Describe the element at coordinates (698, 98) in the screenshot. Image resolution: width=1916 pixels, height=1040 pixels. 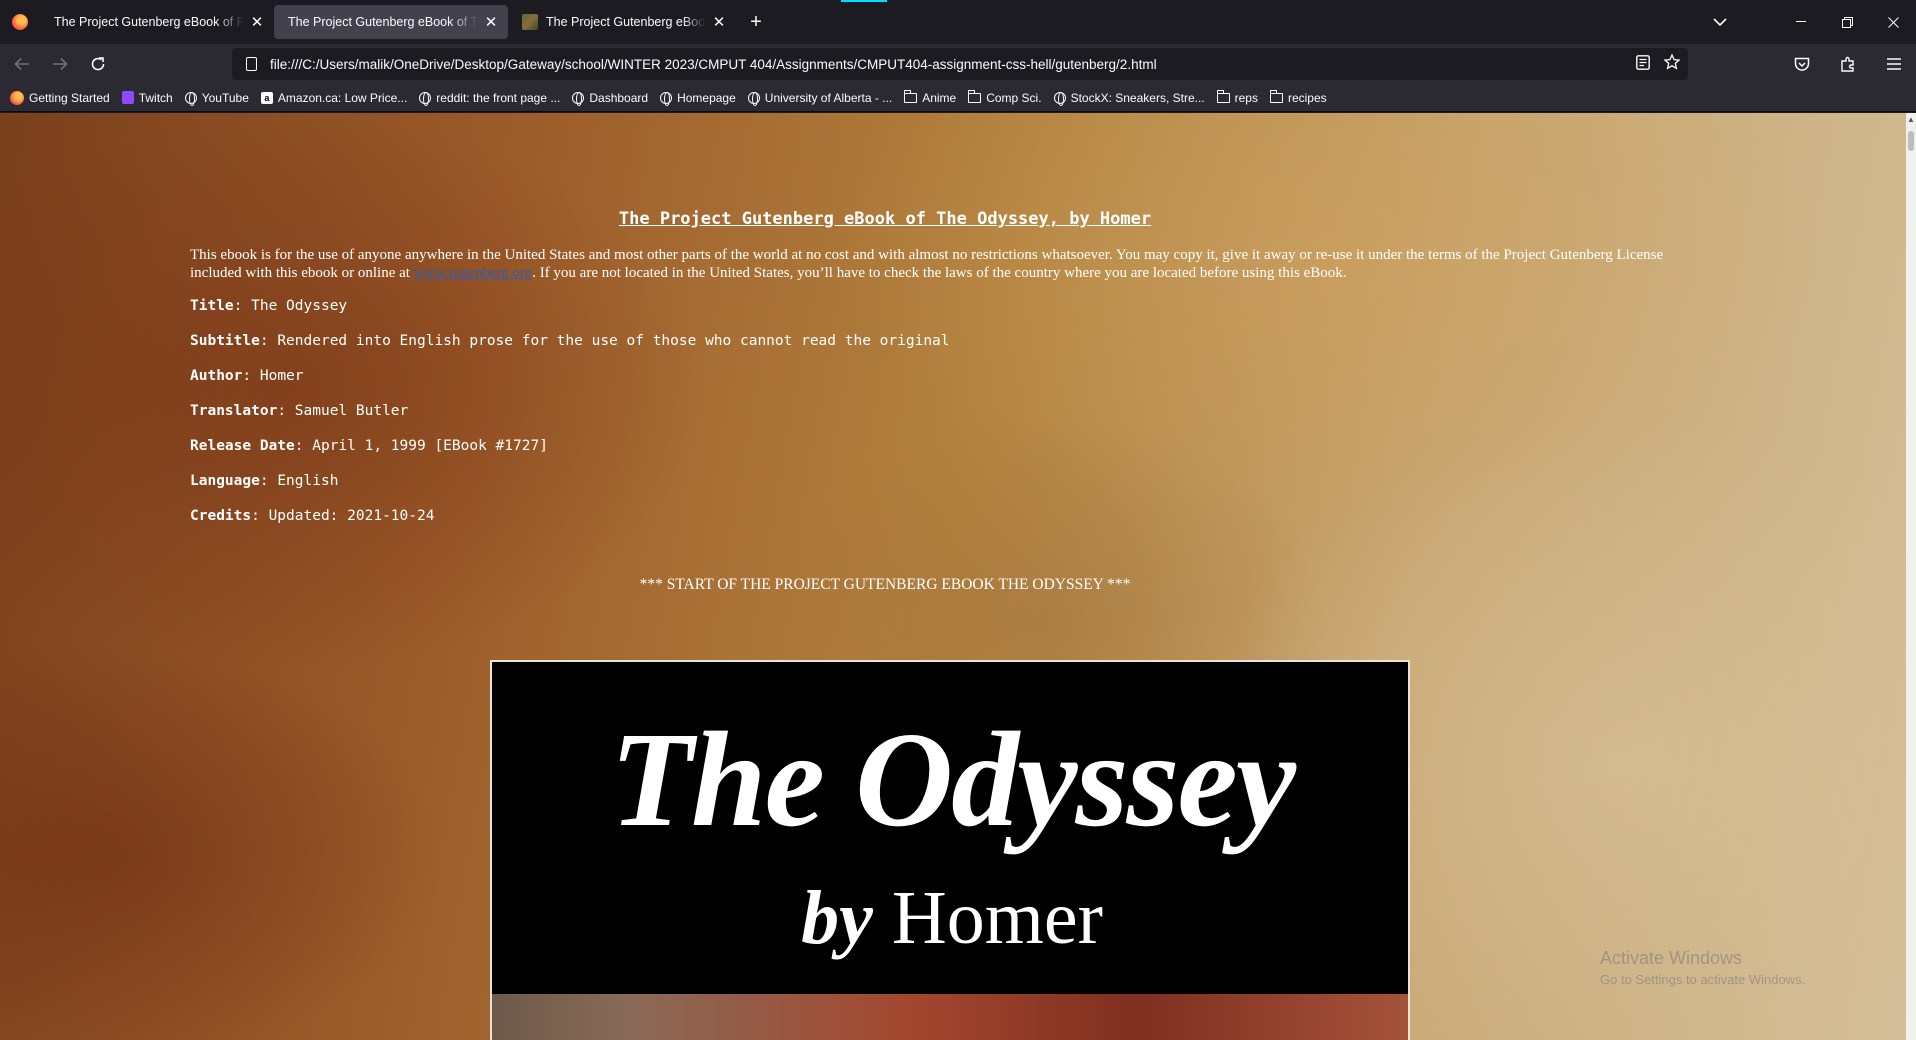
I see `bookmark-homepage: Homepage` at that location.